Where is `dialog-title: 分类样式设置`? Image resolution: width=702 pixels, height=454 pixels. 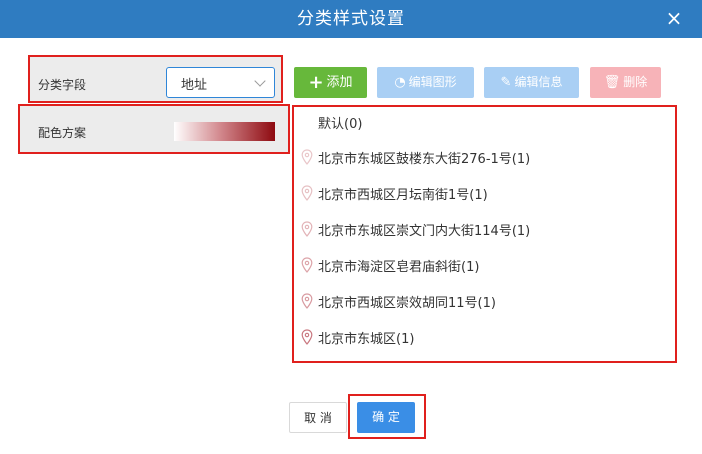
dialog-title: 分类样式设置 is located at coordinates (351, 19).